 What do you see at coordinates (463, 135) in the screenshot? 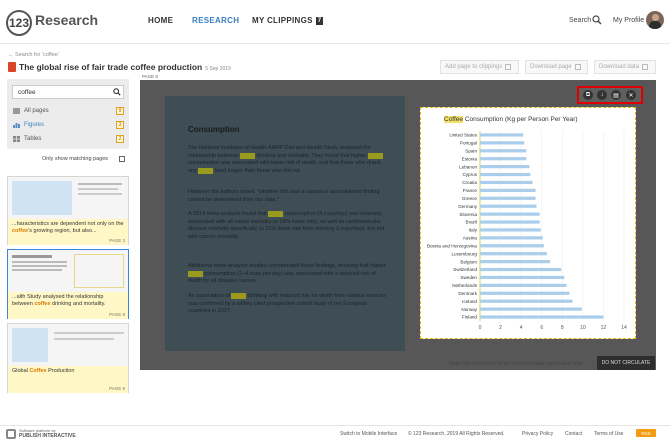
I see `category-label: United States` at bounding box center [463, 135].